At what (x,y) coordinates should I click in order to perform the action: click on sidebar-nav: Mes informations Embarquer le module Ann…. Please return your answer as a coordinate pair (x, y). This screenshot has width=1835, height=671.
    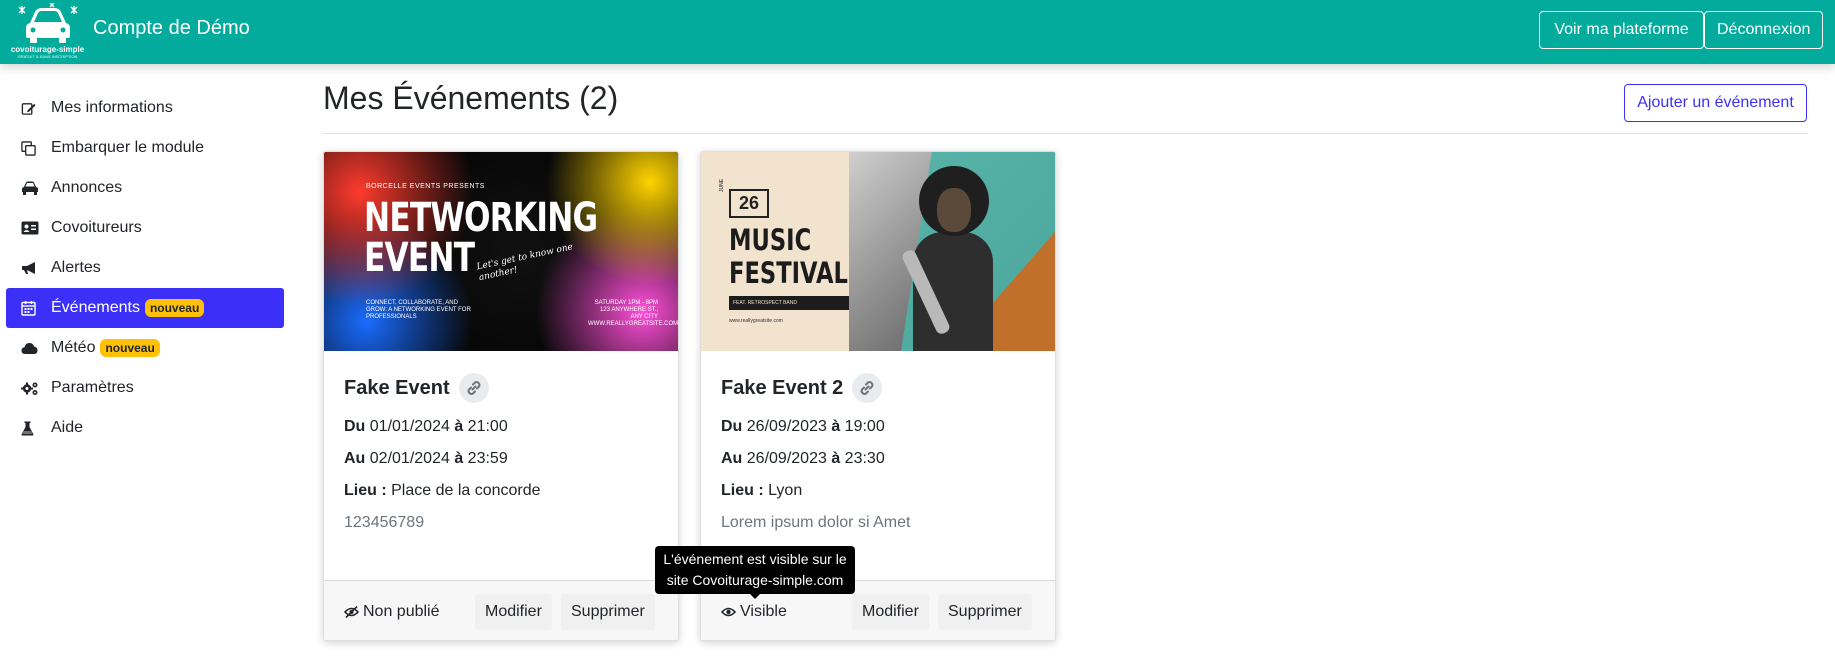
    Looking at the image, I should click on (145, 268).